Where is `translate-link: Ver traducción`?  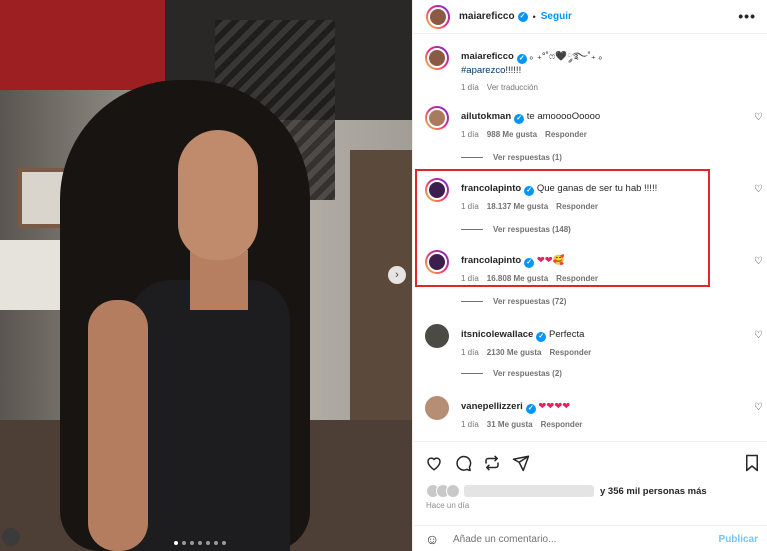
translate-link: Ver traducción is located at coordinates (512, 87).